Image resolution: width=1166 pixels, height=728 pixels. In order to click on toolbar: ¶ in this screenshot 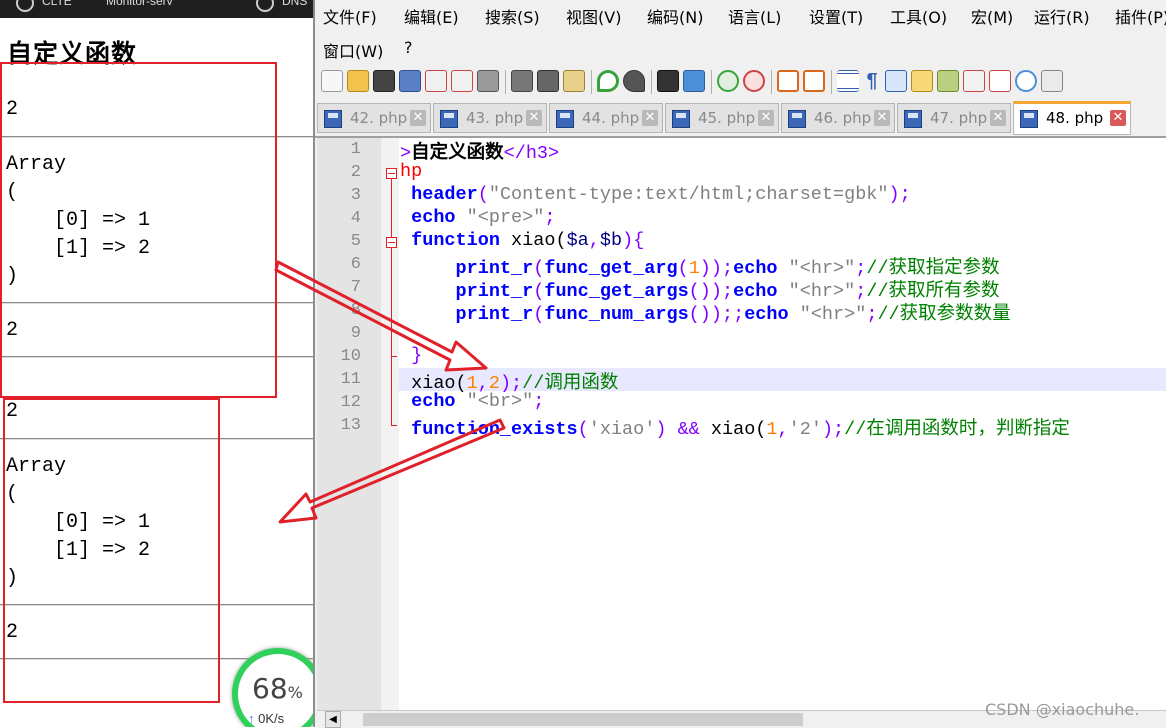, I will do `click(740, 82)`.